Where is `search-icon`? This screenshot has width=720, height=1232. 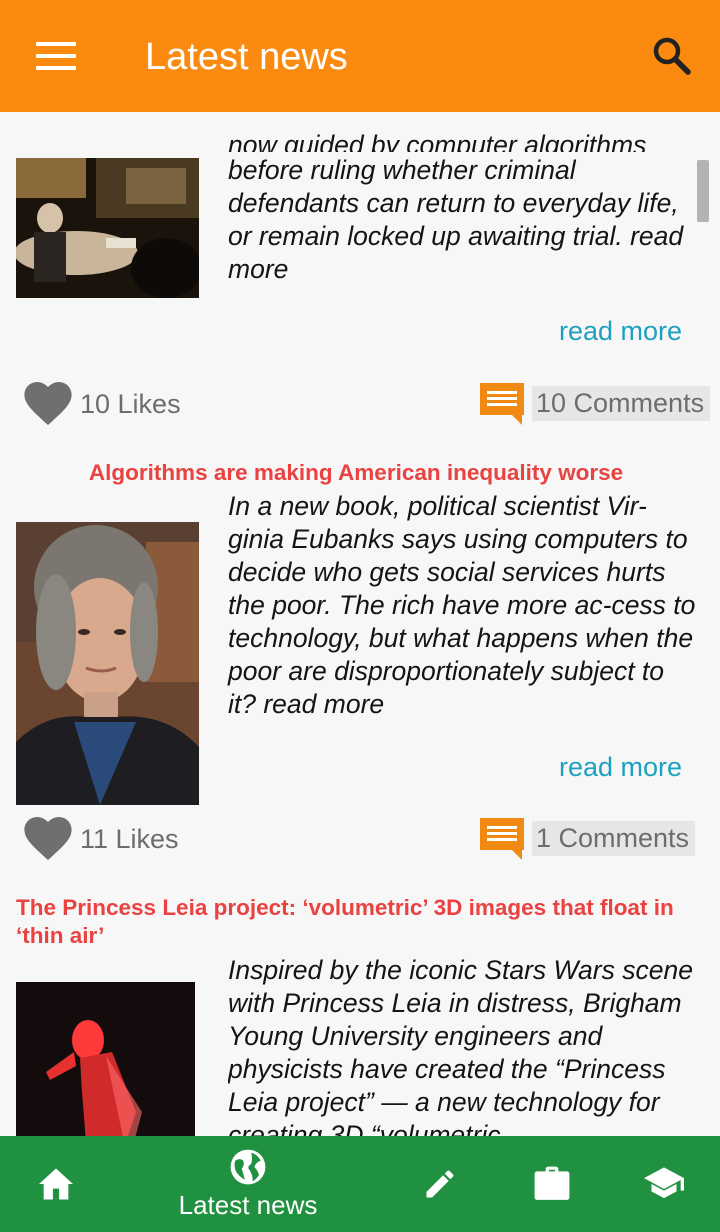 search-icon is located at coordinates (672, 56).